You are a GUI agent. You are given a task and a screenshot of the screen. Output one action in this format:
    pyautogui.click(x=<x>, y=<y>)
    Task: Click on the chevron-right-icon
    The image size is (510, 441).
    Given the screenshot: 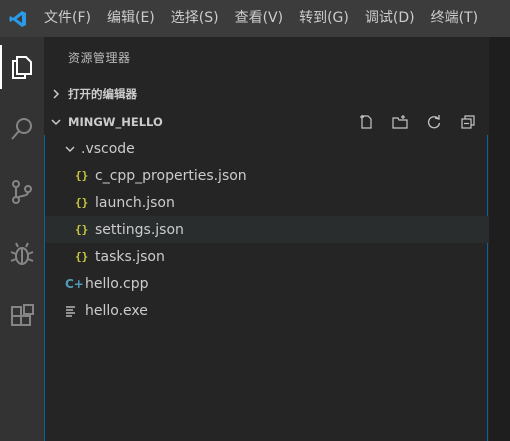 What is the action you would take?
    pyautogui.click(x=56, y=94)
    